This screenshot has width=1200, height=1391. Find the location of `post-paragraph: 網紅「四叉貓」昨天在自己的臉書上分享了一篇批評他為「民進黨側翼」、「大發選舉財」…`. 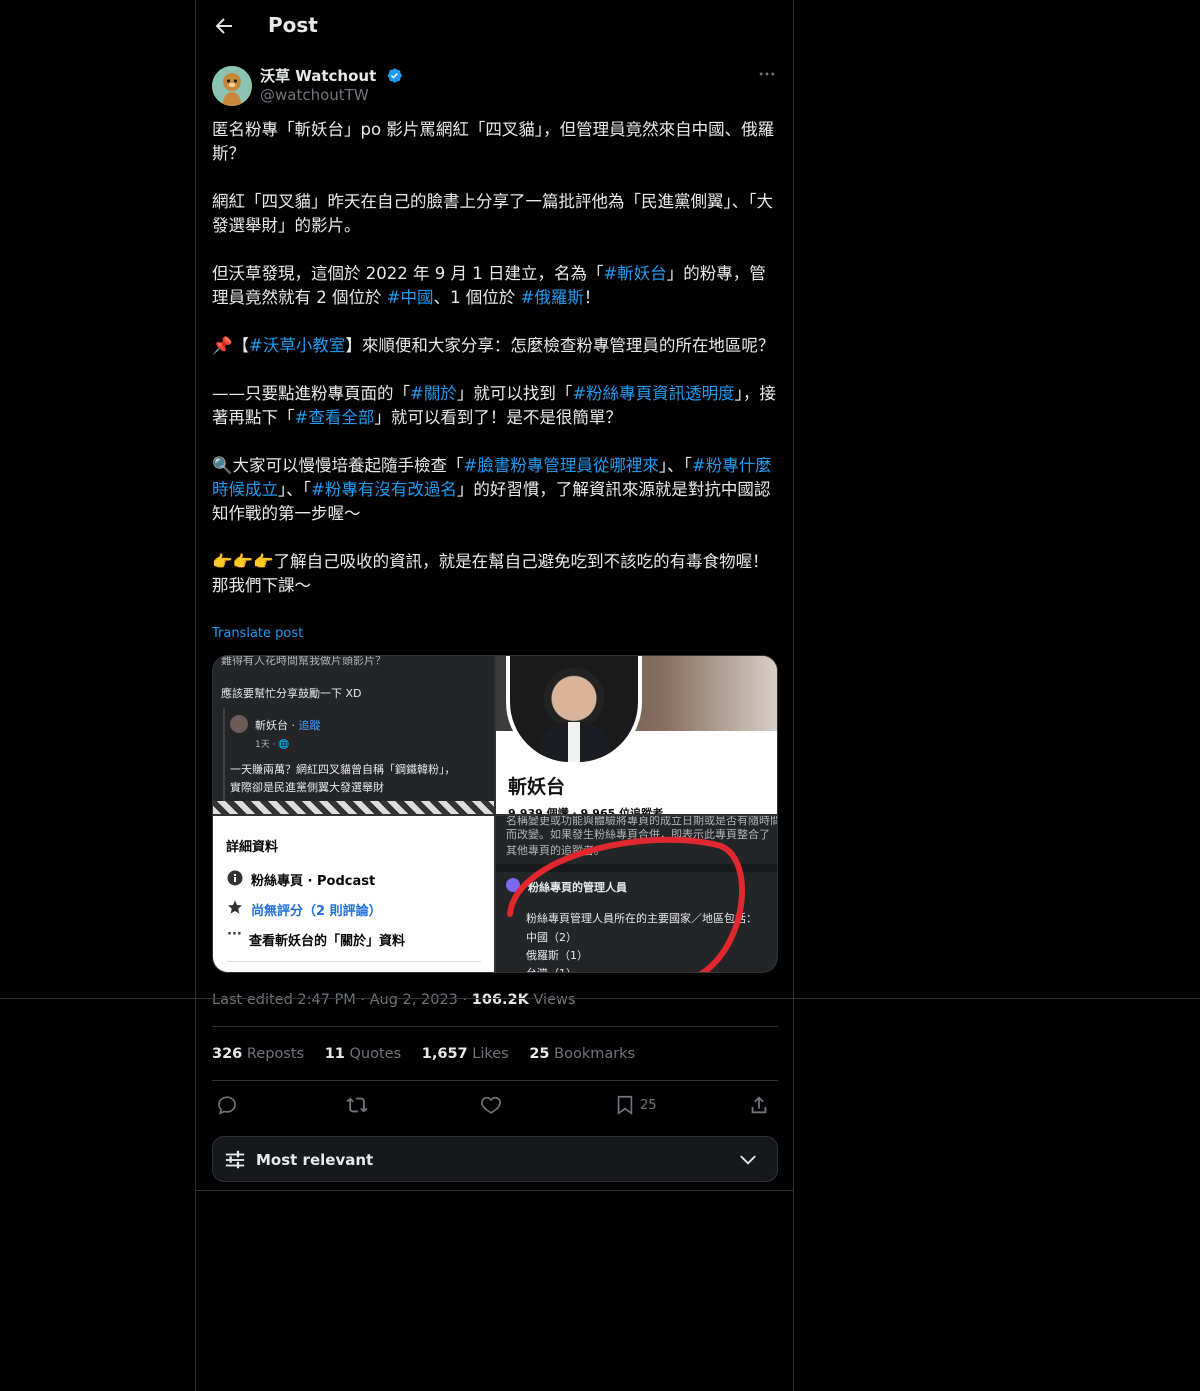

post-paragraph: 網紅「四叉貓」昨天在自己的臉書上分享了一篇批評他為「民進黨側翼」、「大發選舉財」… is located at coordinates (492, 213).